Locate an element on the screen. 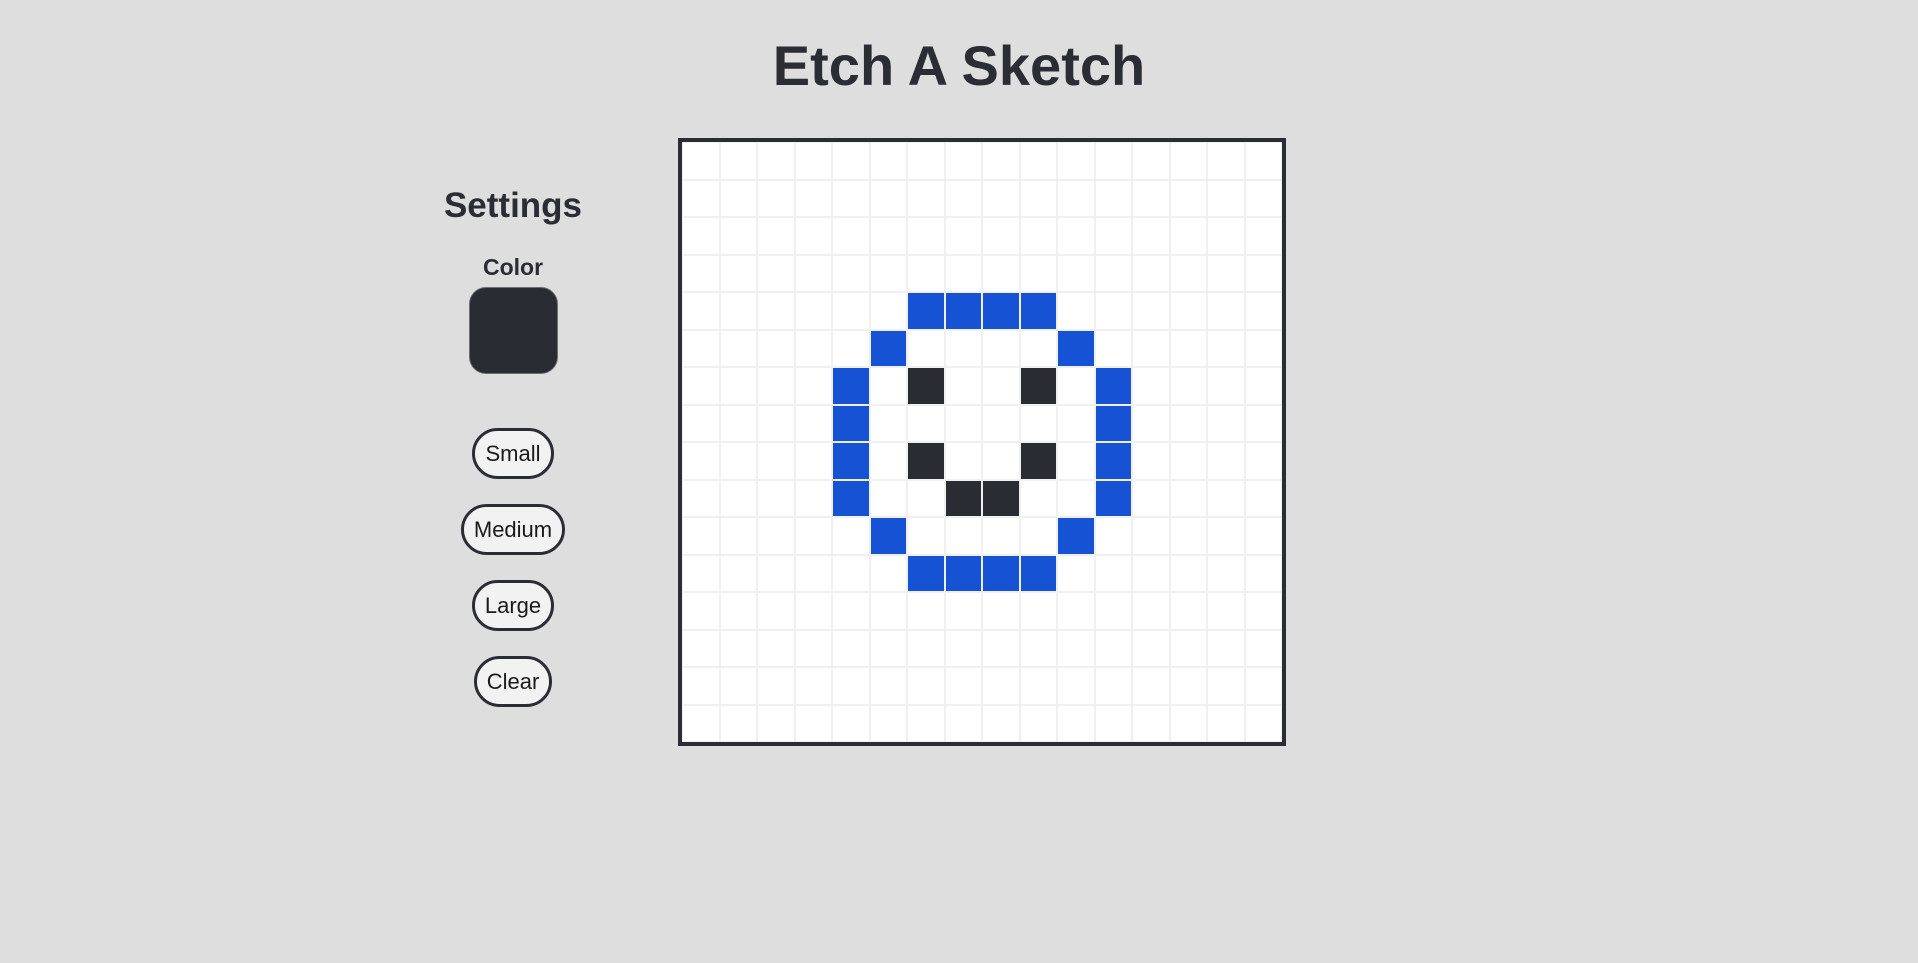  clear-button: Clear is located at coordinates (513, 681).